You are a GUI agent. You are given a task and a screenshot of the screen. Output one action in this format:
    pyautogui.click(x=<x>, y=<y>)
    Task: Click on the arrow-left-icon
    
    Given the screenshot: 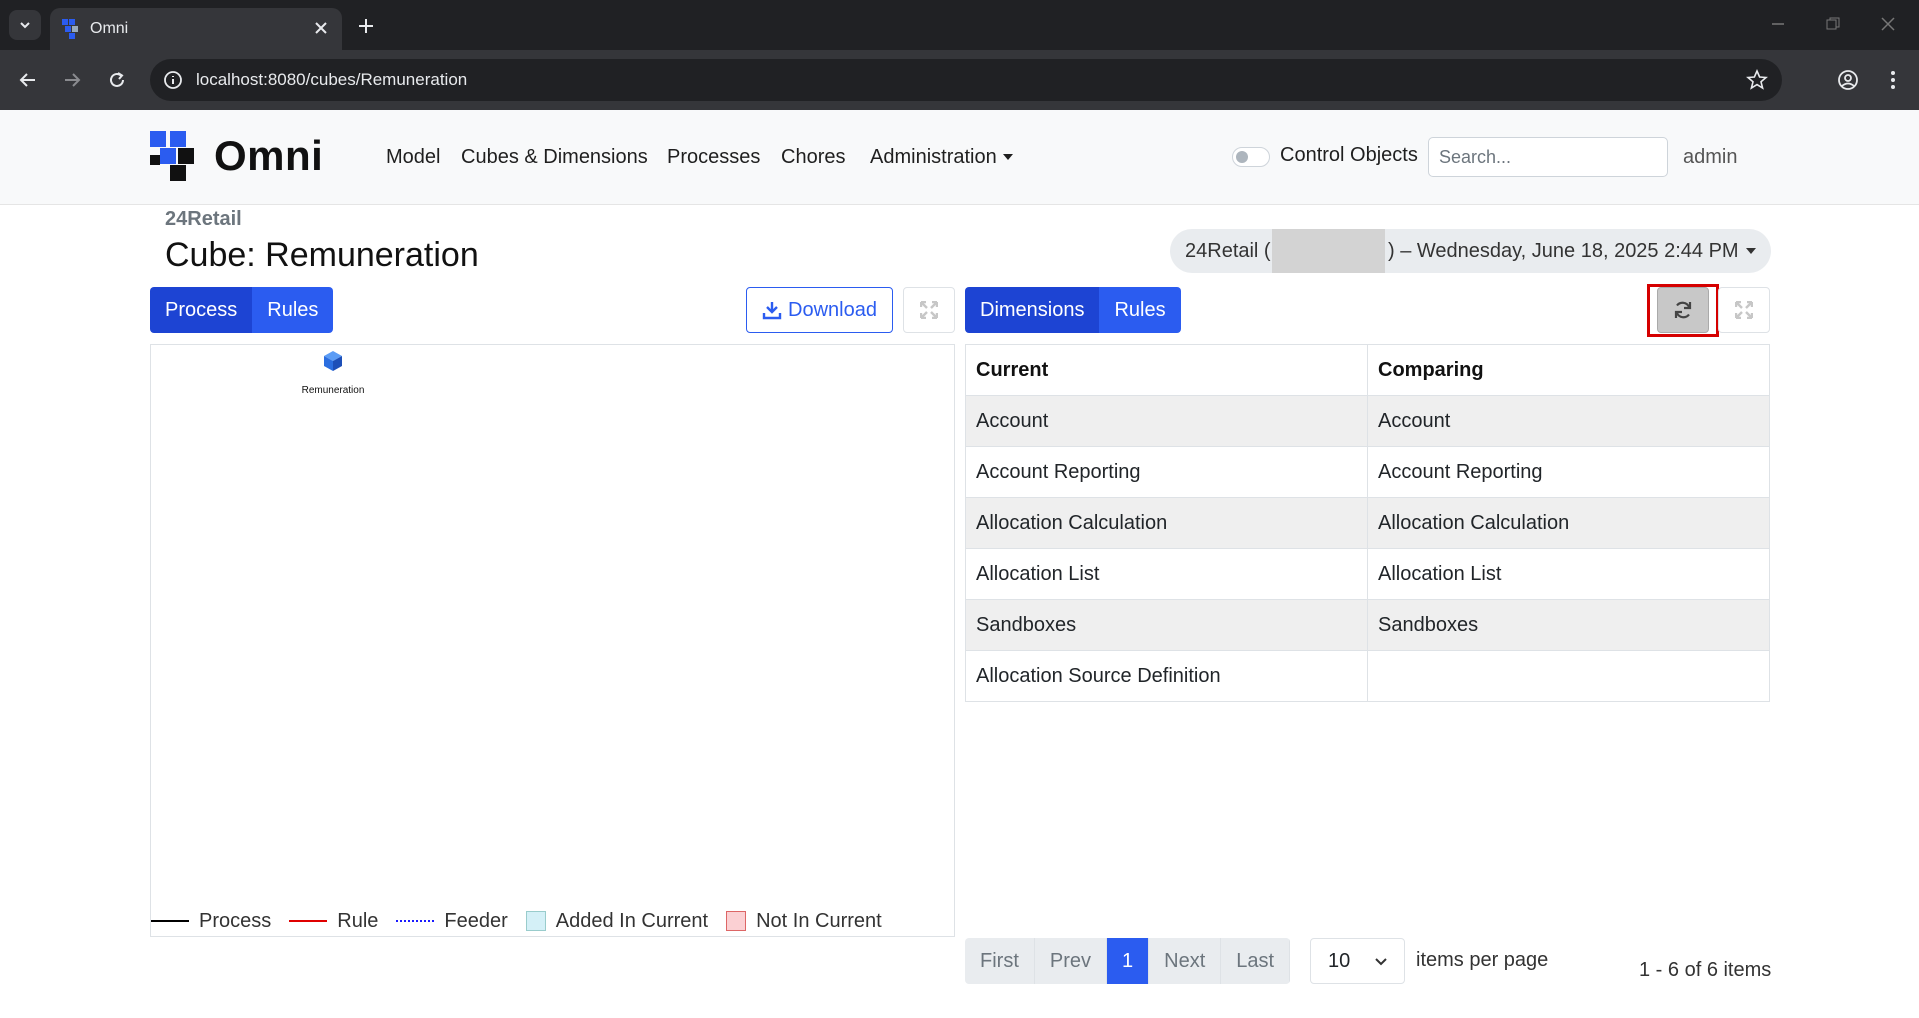 What is the action you would take?
    pyautogui.click(x=27, y=80)
    